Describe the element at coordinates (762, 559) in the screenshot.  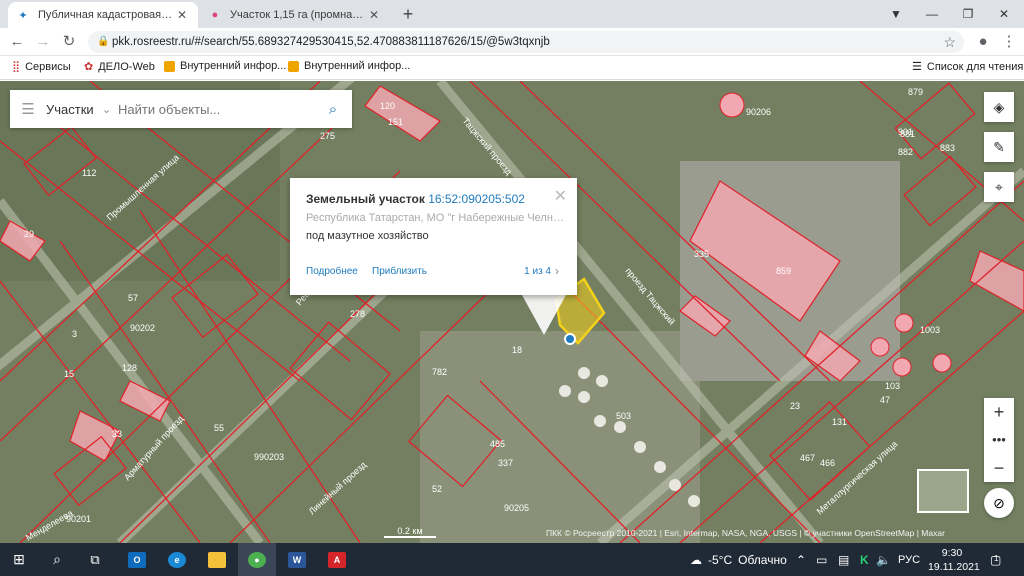
I see `weather-text: Облачно` at that location.